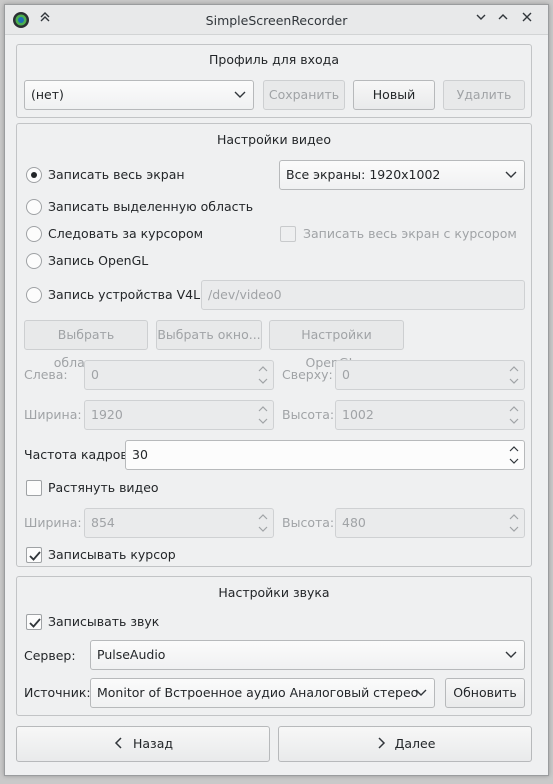 This screenshot has width=553, height=784. What do you see at coordinates (34, 175) in the screenshot?
I see `record-fullscreen-radio` at bounding box center [34, 175].